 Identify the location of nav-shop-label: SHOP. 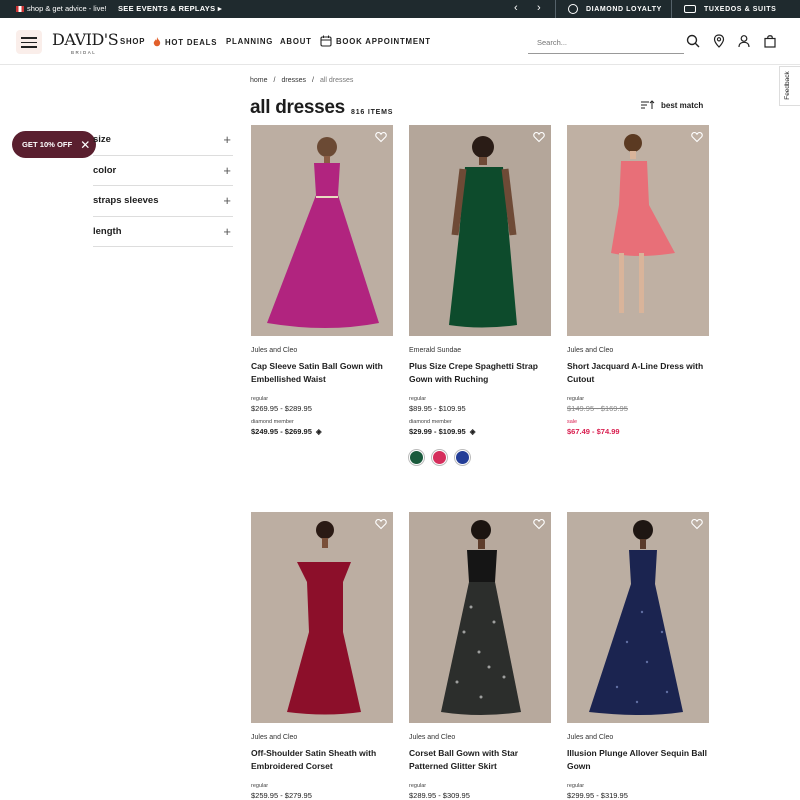
(133, 41).